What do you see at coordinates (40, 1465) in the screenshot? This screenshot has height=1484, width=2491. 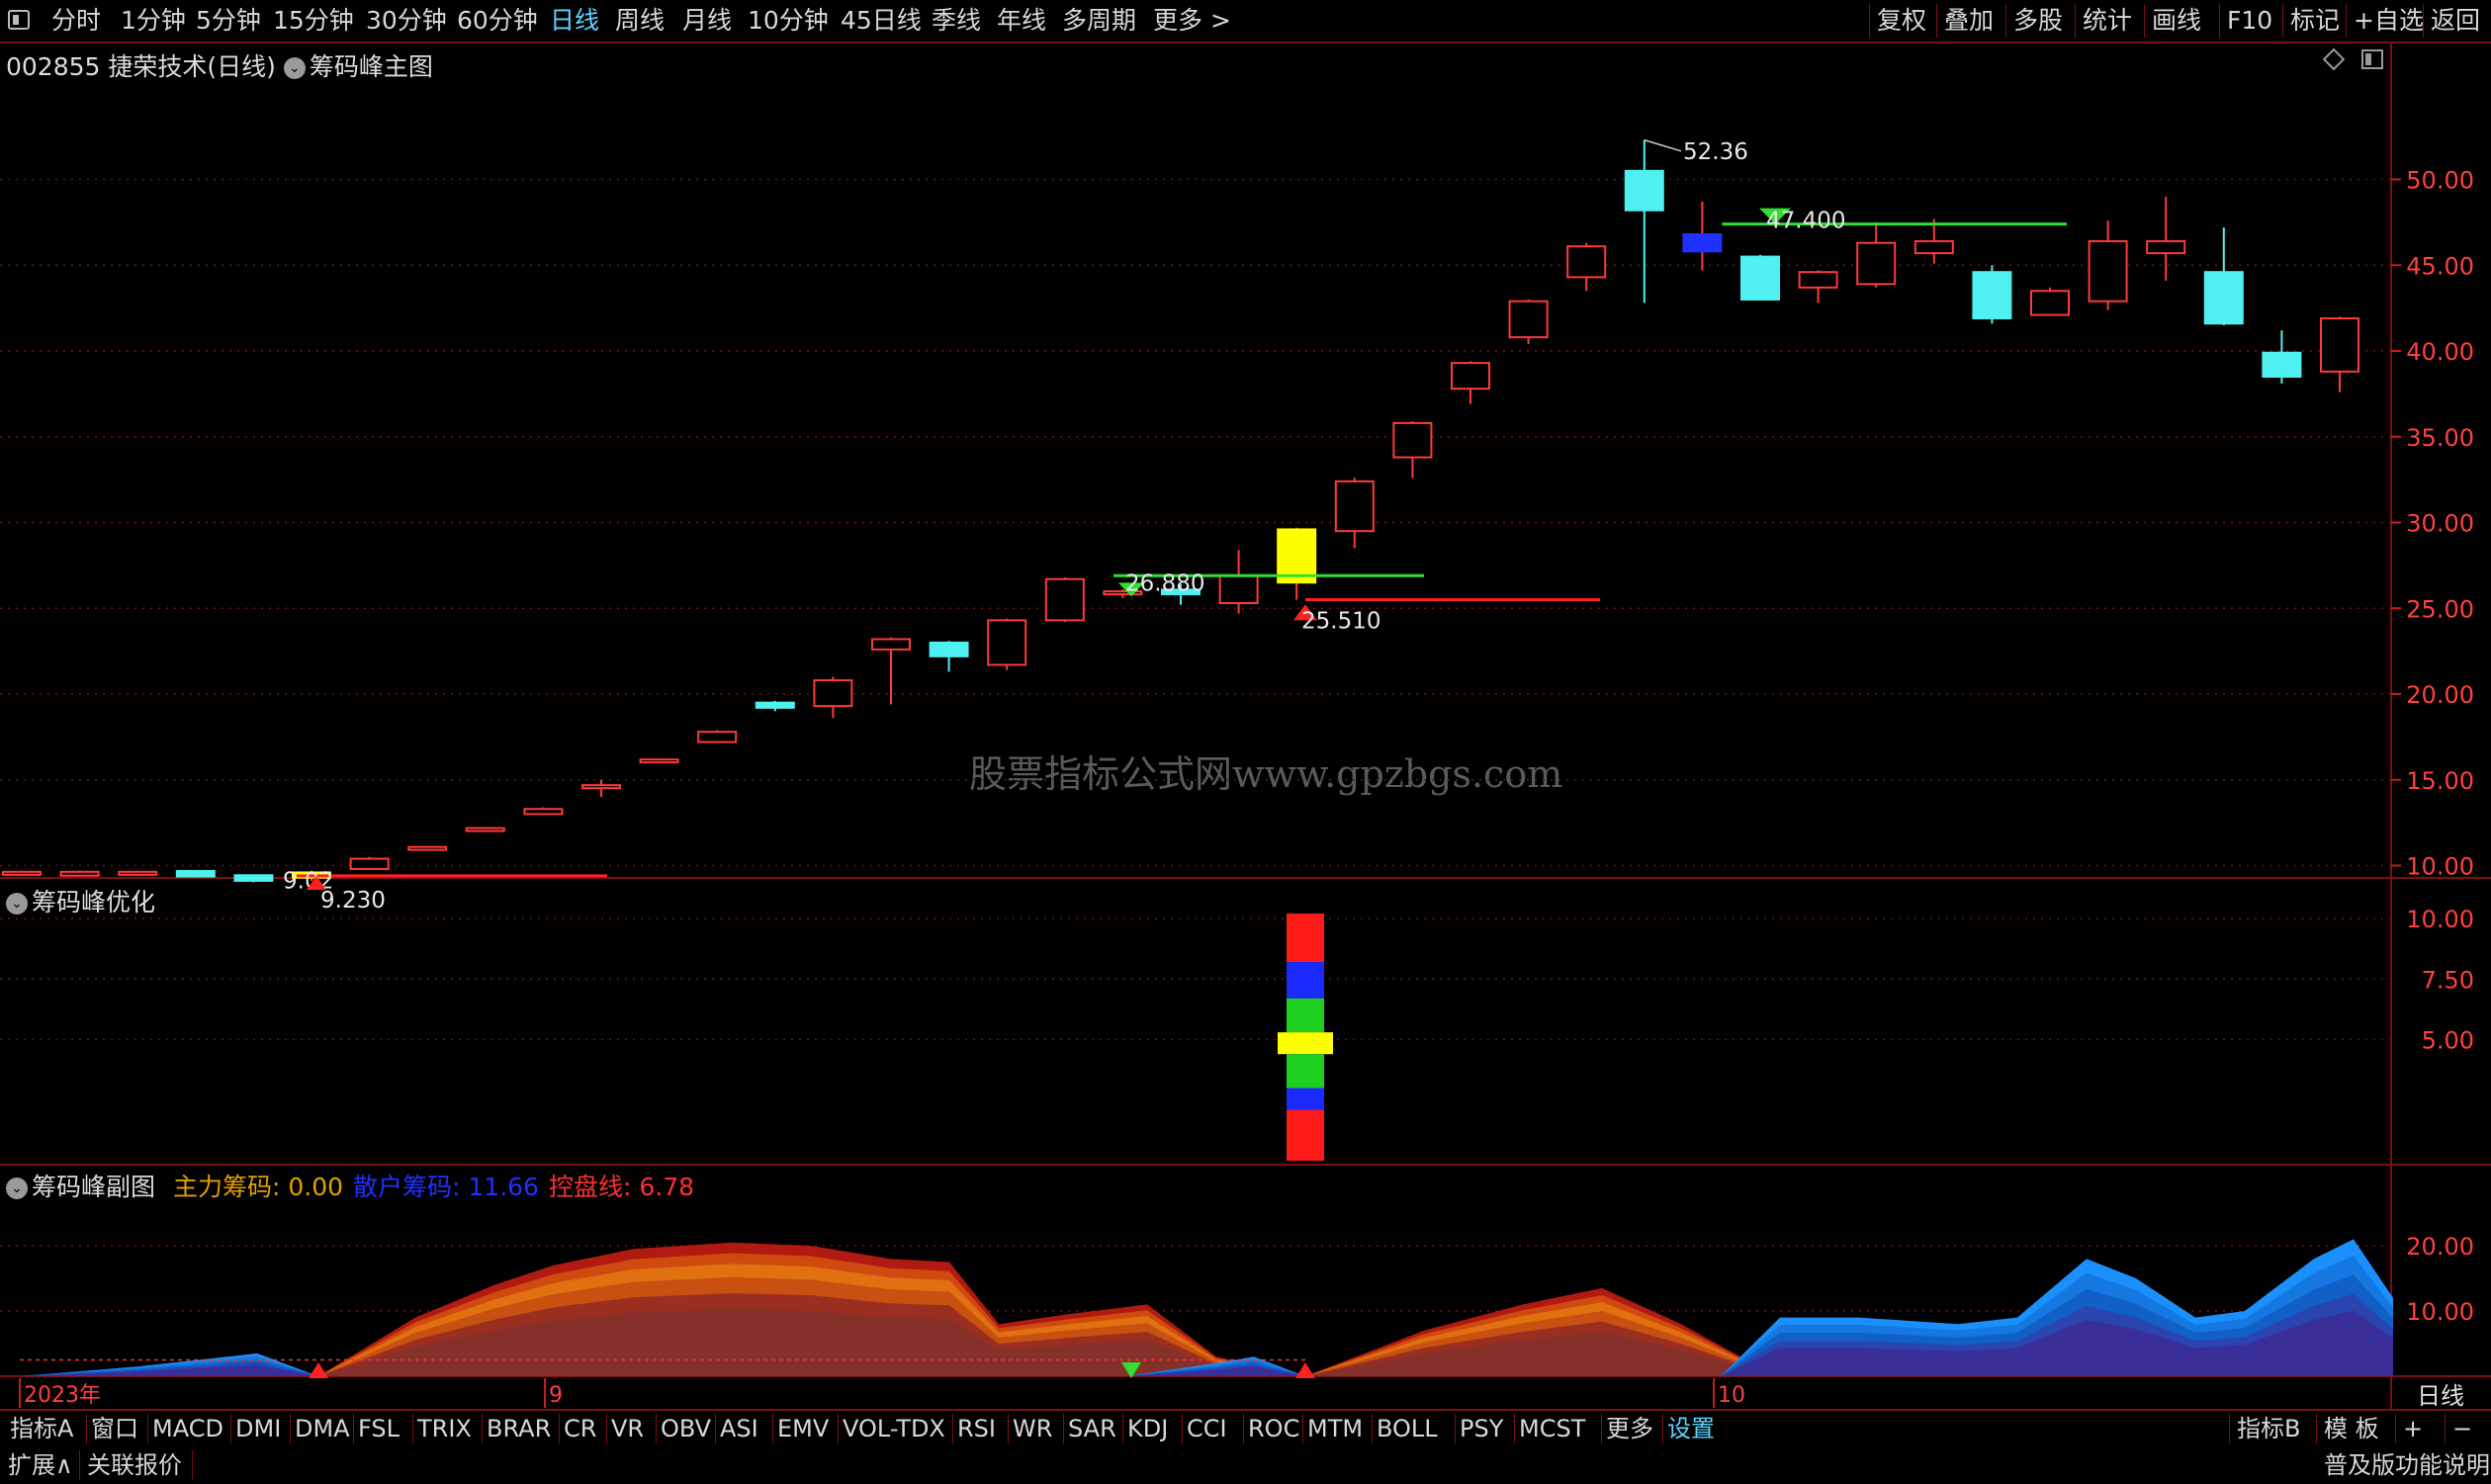 I see `footer-button-0: 扩展∧` at bounding box center [40, 1465].